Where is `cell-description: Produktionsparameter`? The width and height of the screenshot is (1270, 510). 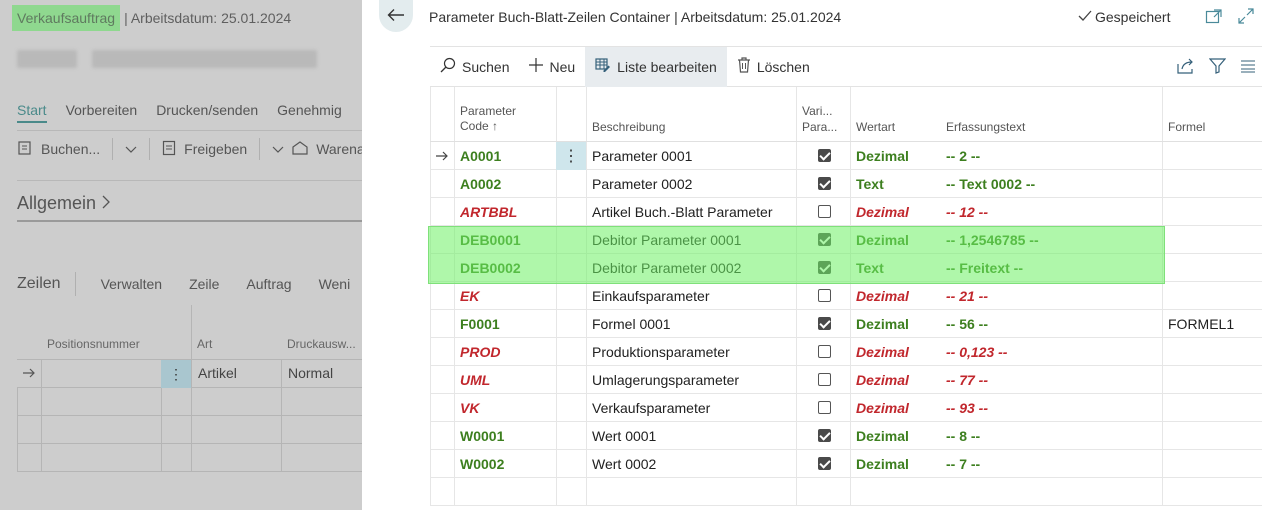 cell-description: Produktionsparameter is located at coordinates (692, 352).